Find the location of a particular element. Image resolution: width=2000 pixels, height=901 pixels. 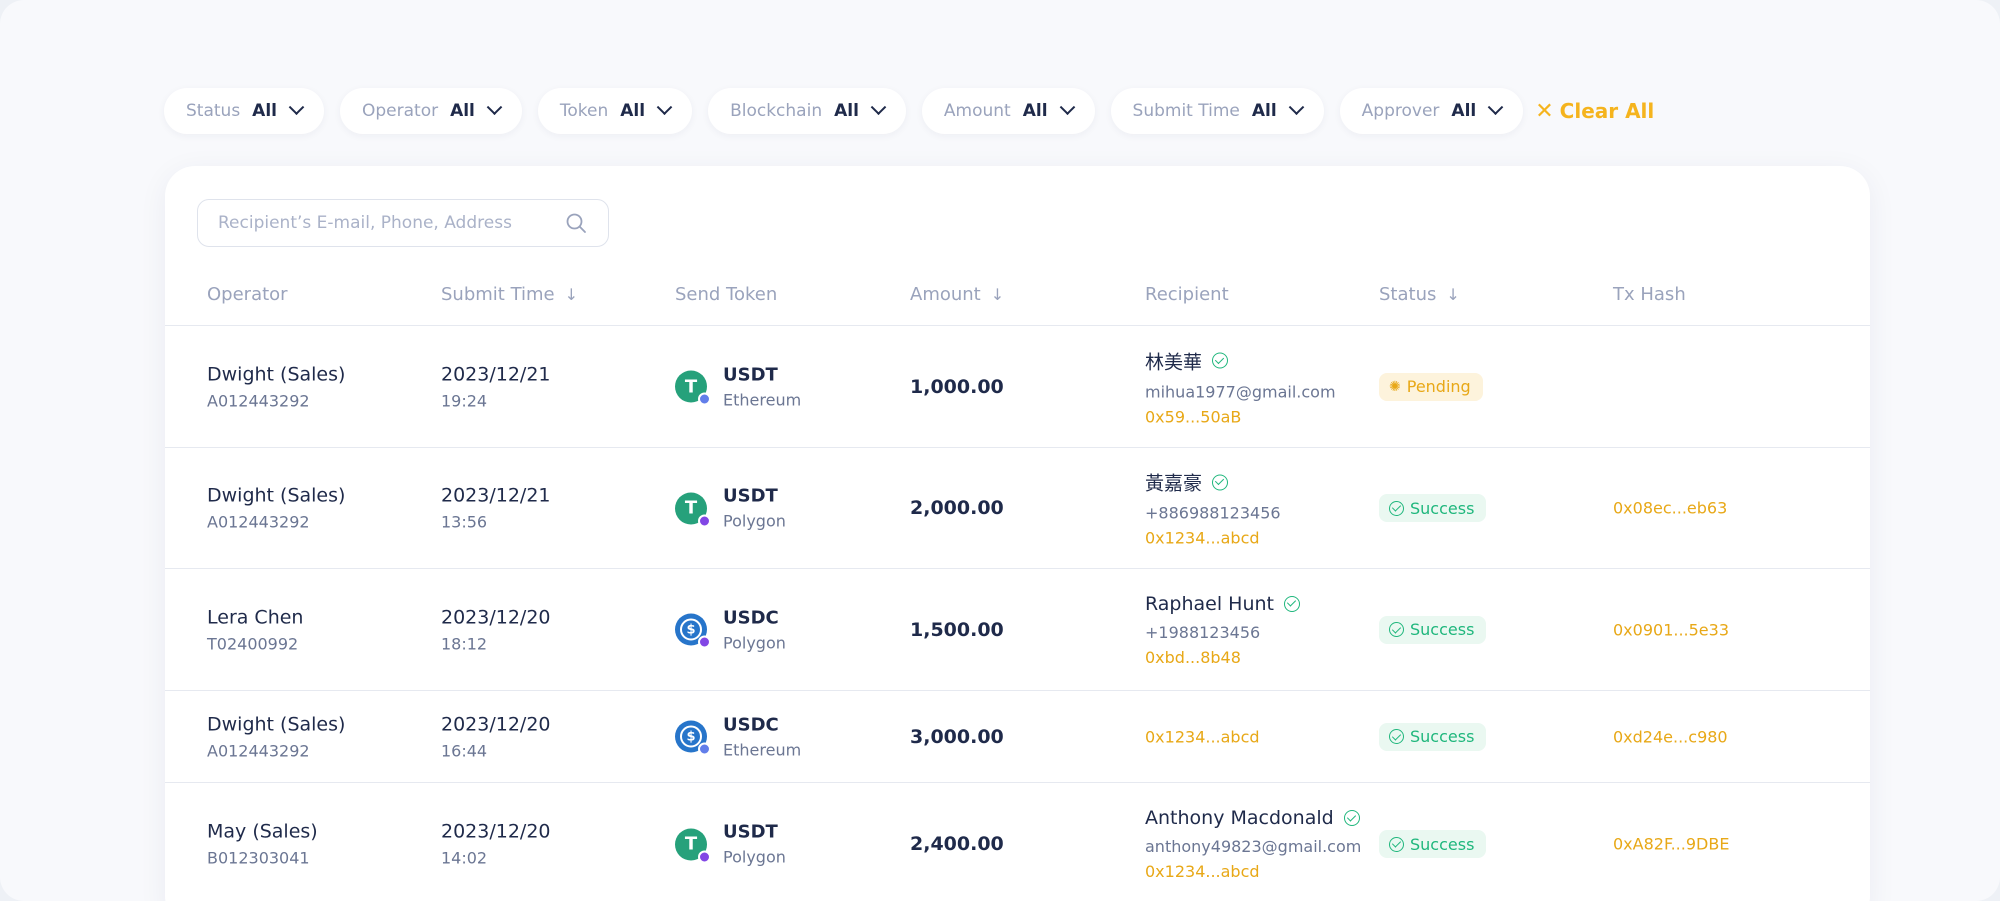

col-submit-time: Submit Time ↓ is located at coordinates (509, 294).